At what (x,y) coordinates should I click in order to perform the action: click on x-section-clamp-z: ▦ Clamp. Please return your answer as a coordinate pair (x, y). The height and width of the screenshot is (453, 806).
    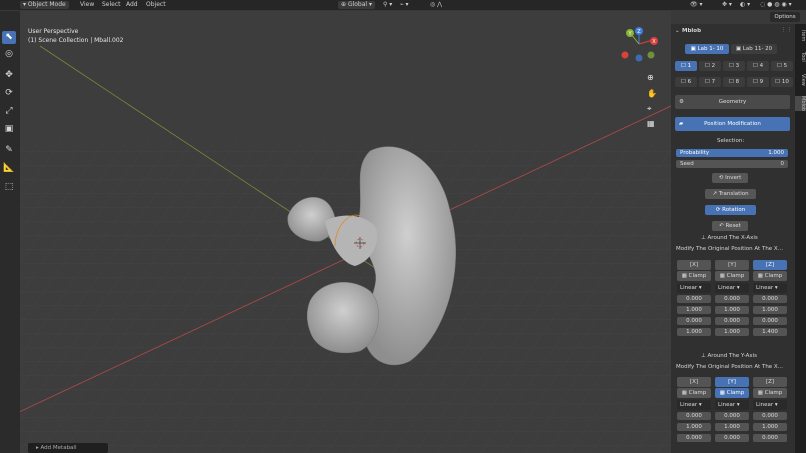
    Looking at the image, I should click on (770, 276).